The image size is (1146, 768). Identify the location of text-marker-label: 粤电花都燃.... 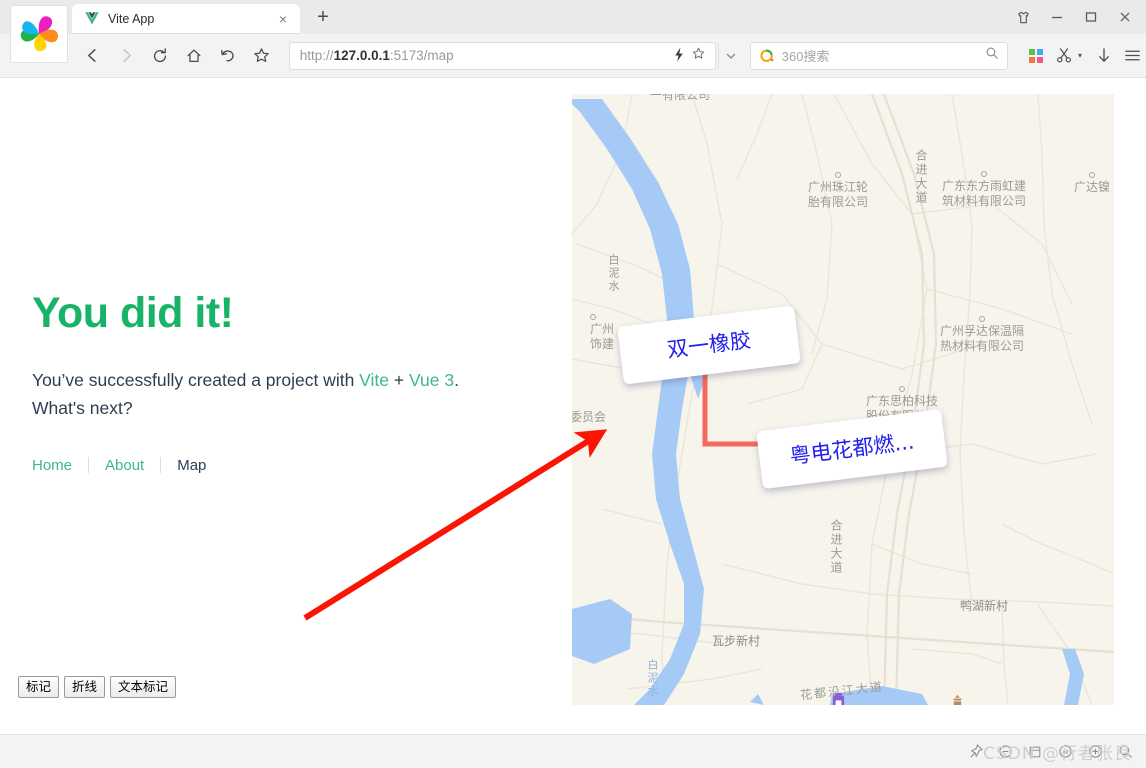
(852, 448).